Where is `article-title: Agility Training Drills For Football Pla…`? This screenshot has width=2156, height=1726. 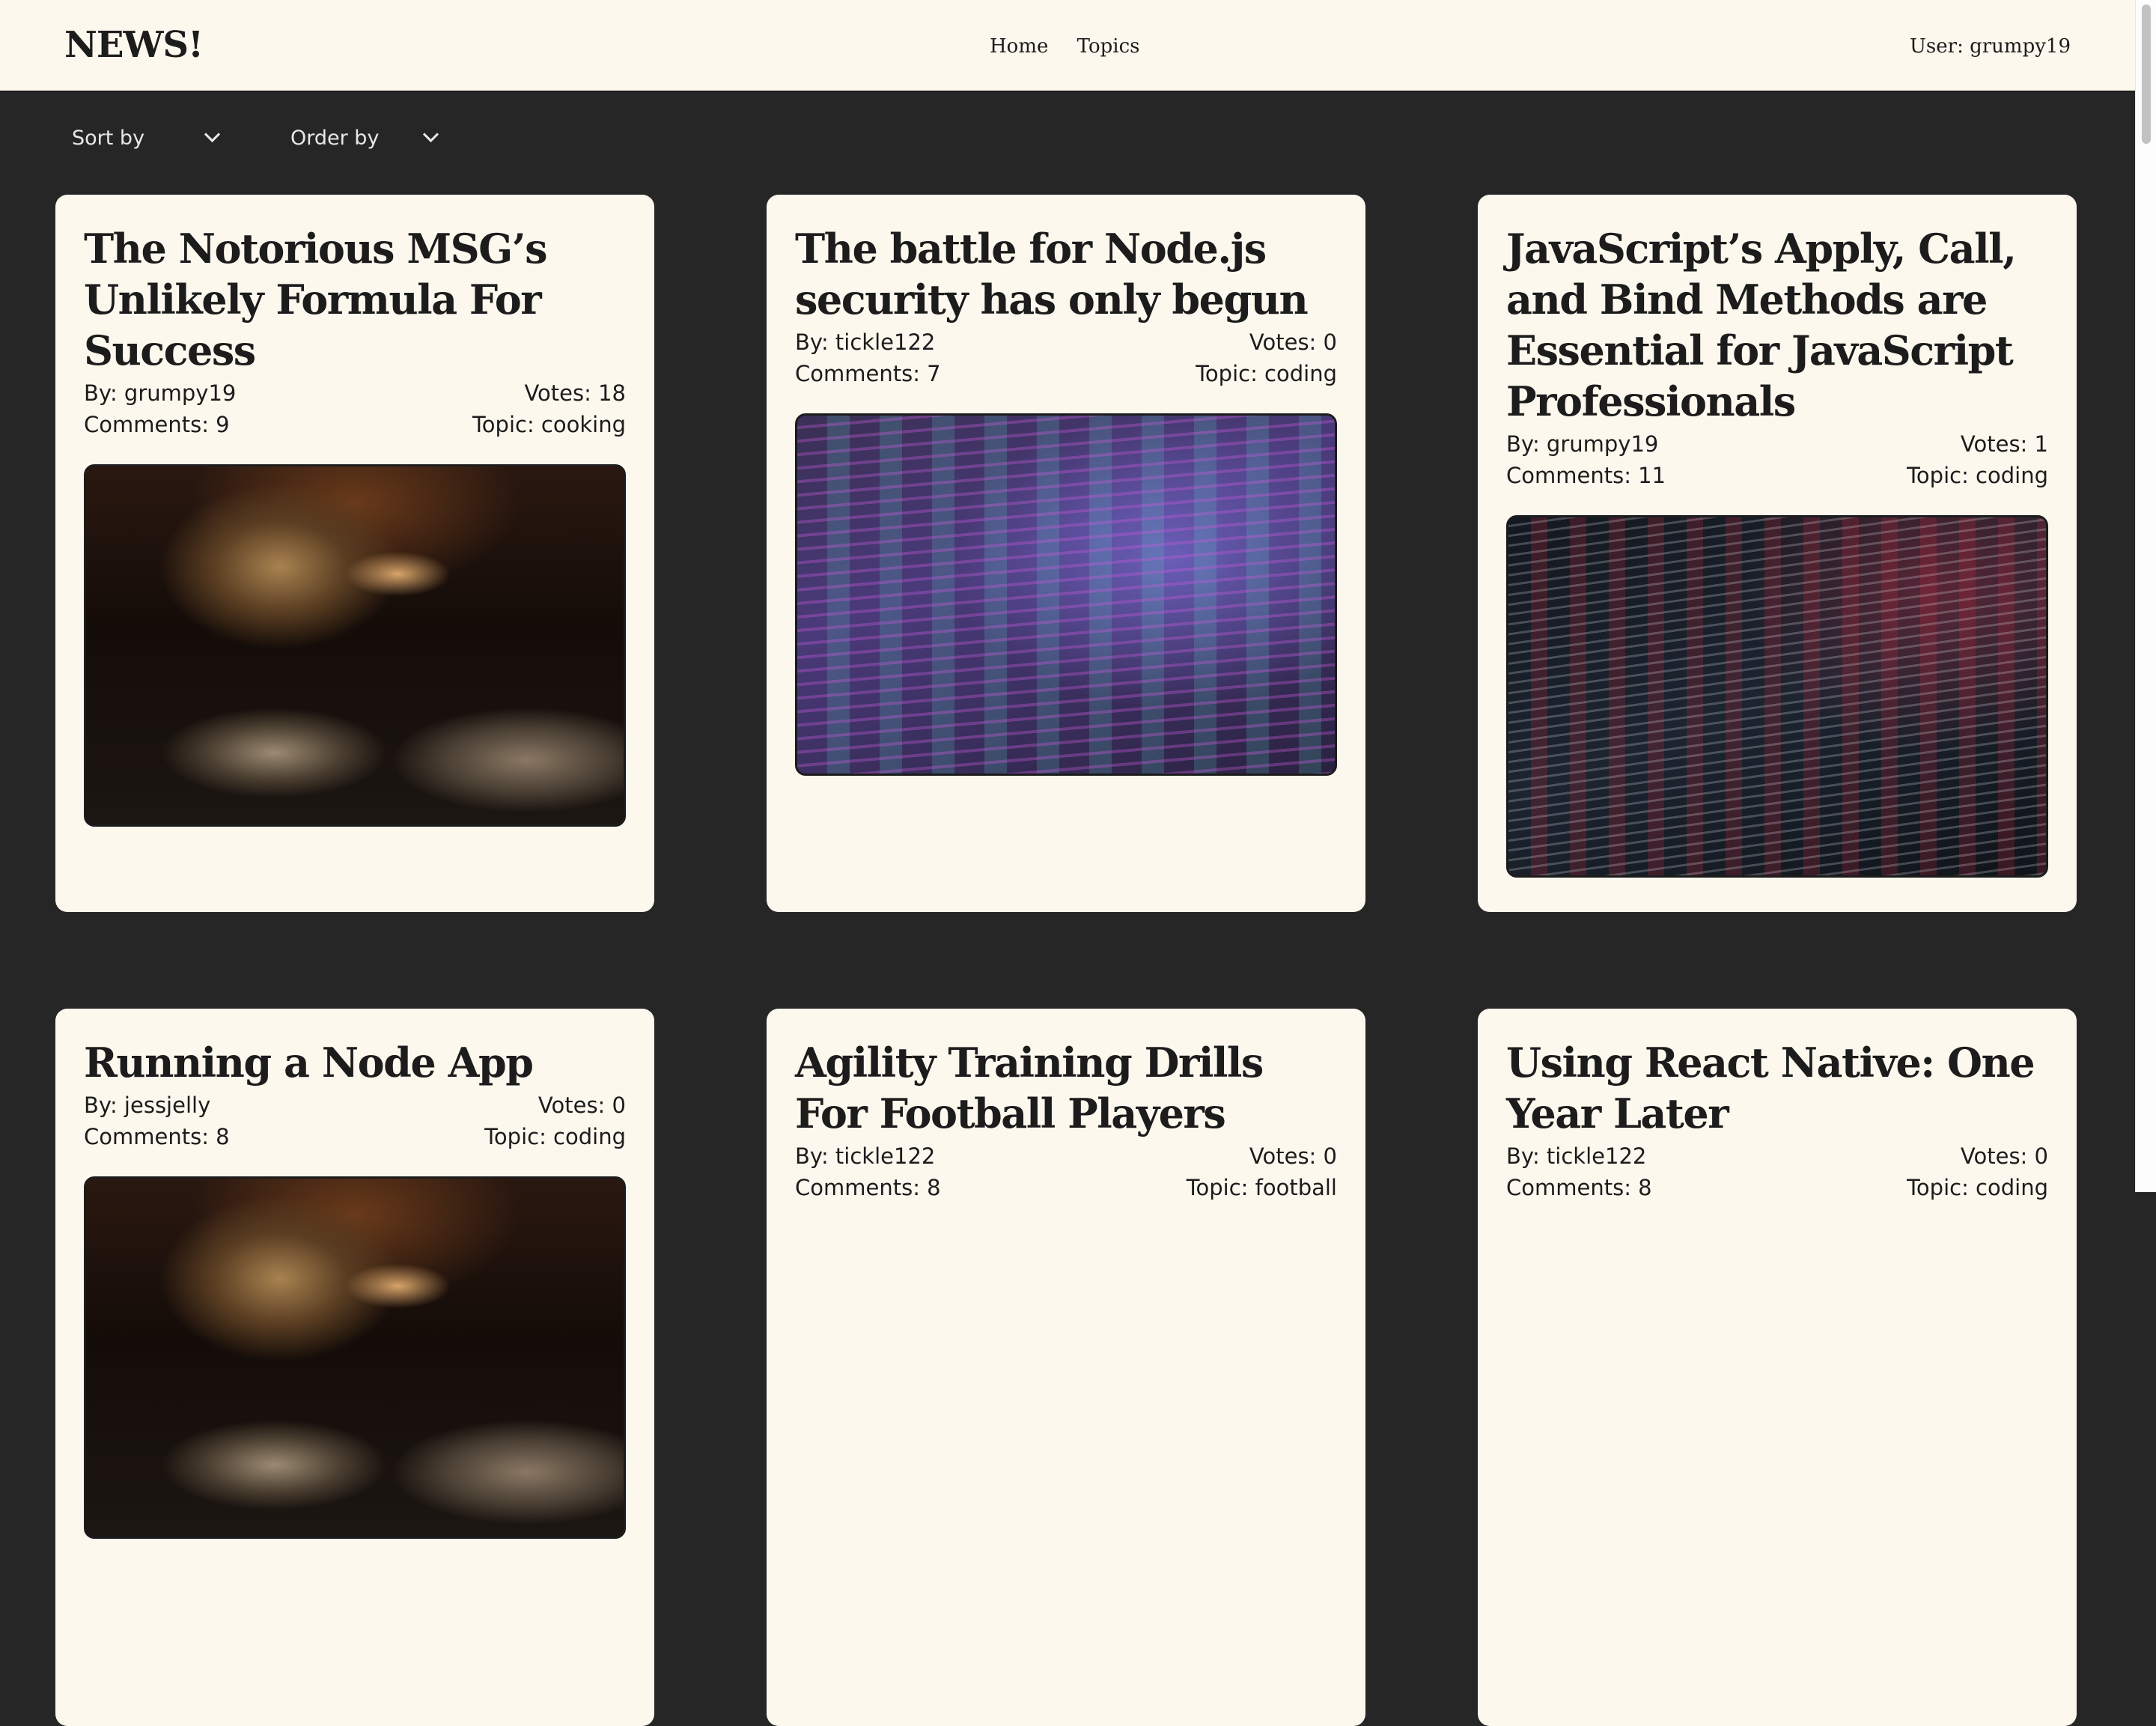
article-title: Agility Training Drills For Football Pla… is located at coordinates (1068, 1088).